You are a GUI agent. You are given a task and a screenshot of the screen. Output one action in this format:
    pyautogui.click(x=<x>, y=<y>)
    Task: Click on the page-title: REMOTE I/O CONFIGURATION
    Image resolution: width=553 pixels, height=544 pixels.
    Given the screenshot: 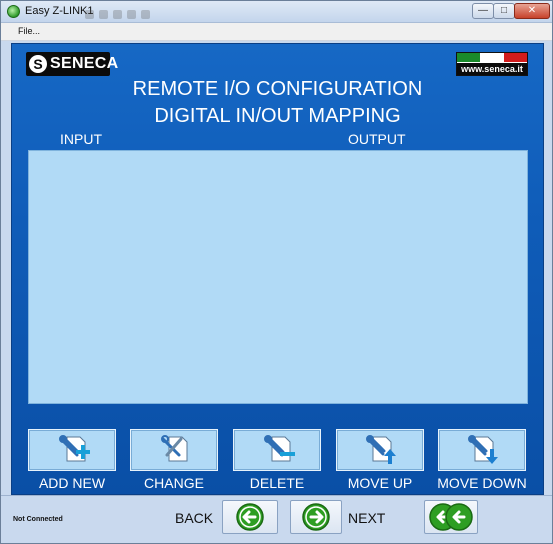 What is the action you would take?
    pyautogui.click(x=277, y=89)
    